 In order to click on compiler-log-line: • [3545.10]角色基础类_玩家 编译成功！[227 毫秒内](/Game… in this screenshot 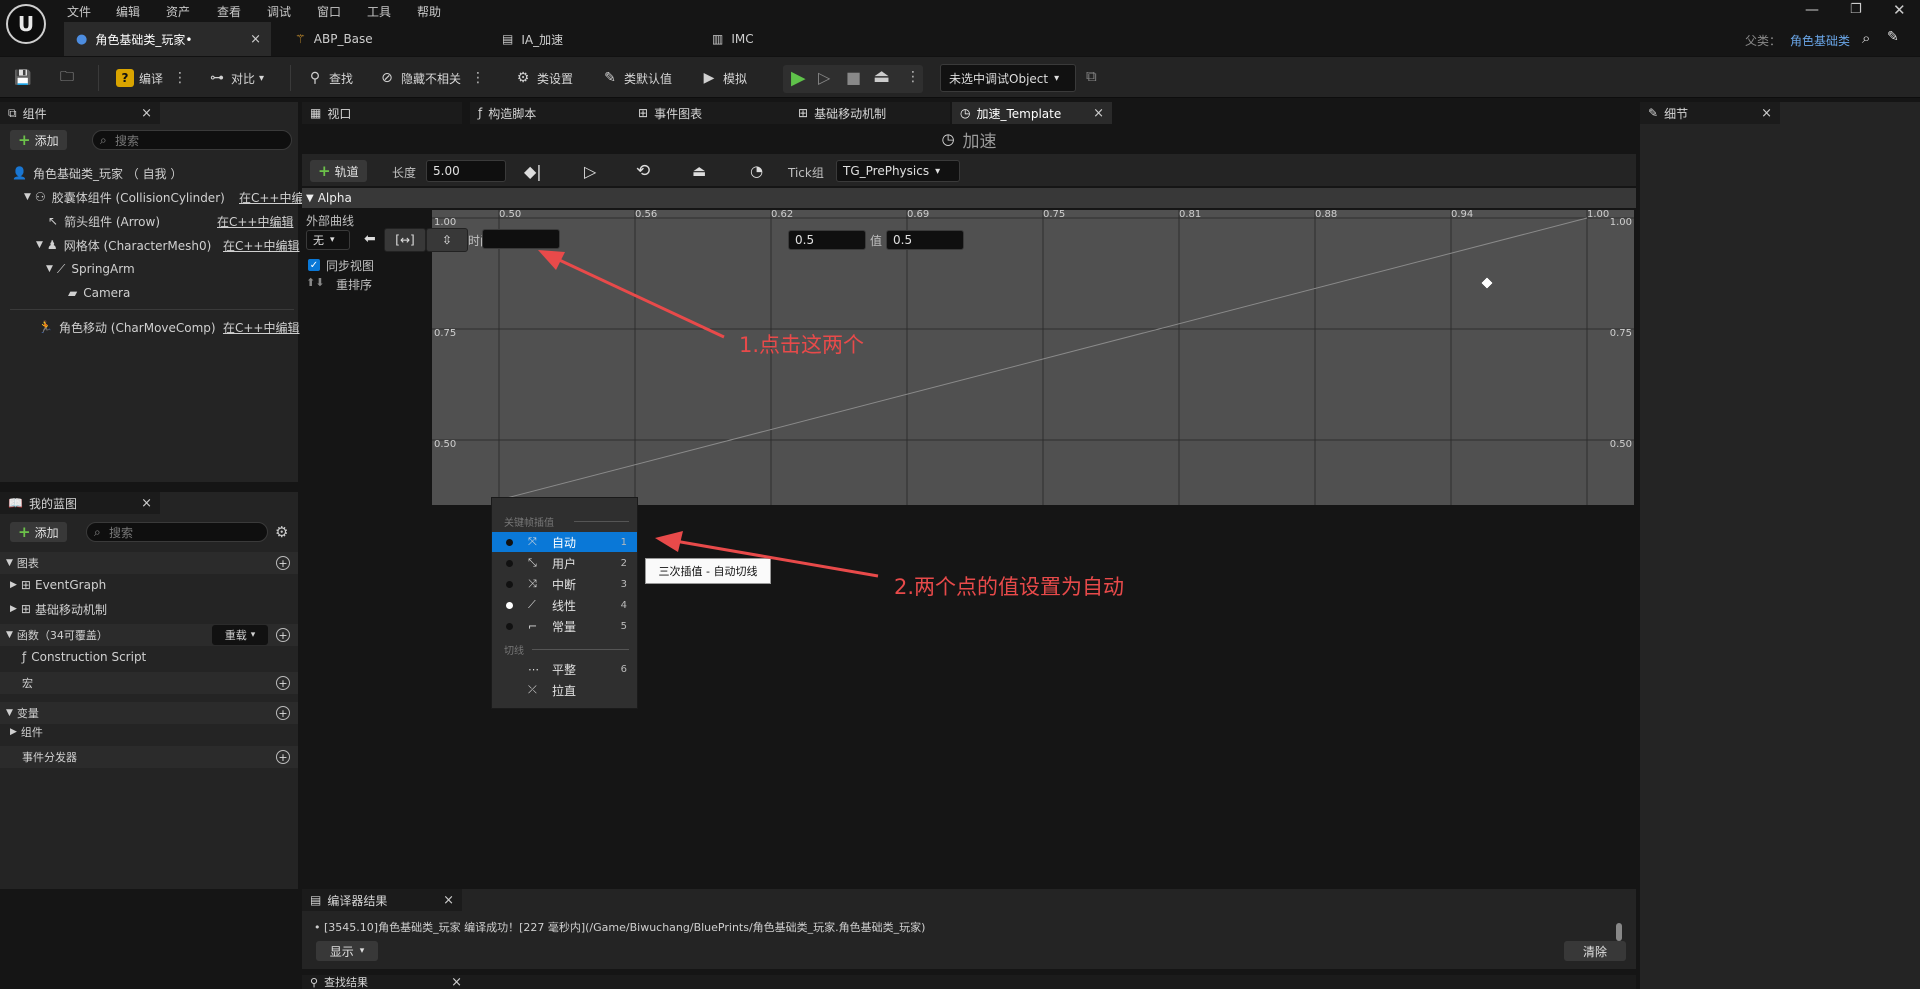, I will do `click(620, 927)`.